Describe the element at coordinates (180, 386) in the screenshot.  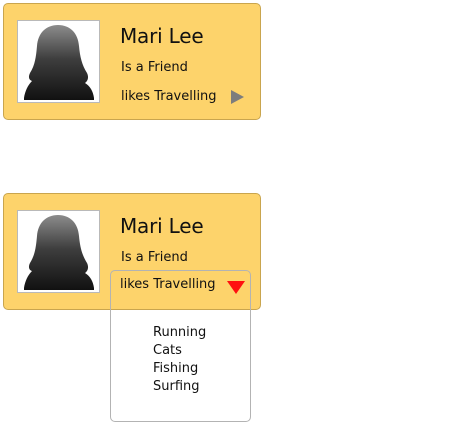
I see `dropdown-option: Surfing` at that location.